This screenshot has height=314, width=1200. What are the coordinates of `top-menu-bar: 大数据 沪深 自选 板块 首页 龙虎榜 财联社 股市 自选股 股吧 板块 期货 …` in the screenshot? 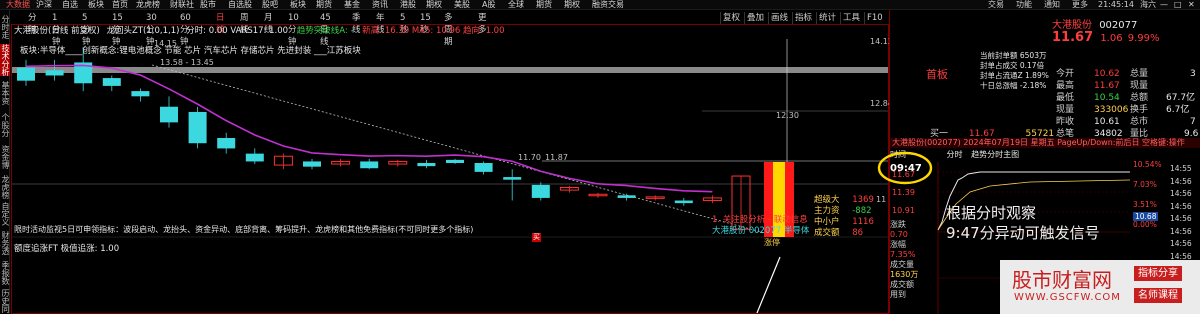 It's located at (600, 5).